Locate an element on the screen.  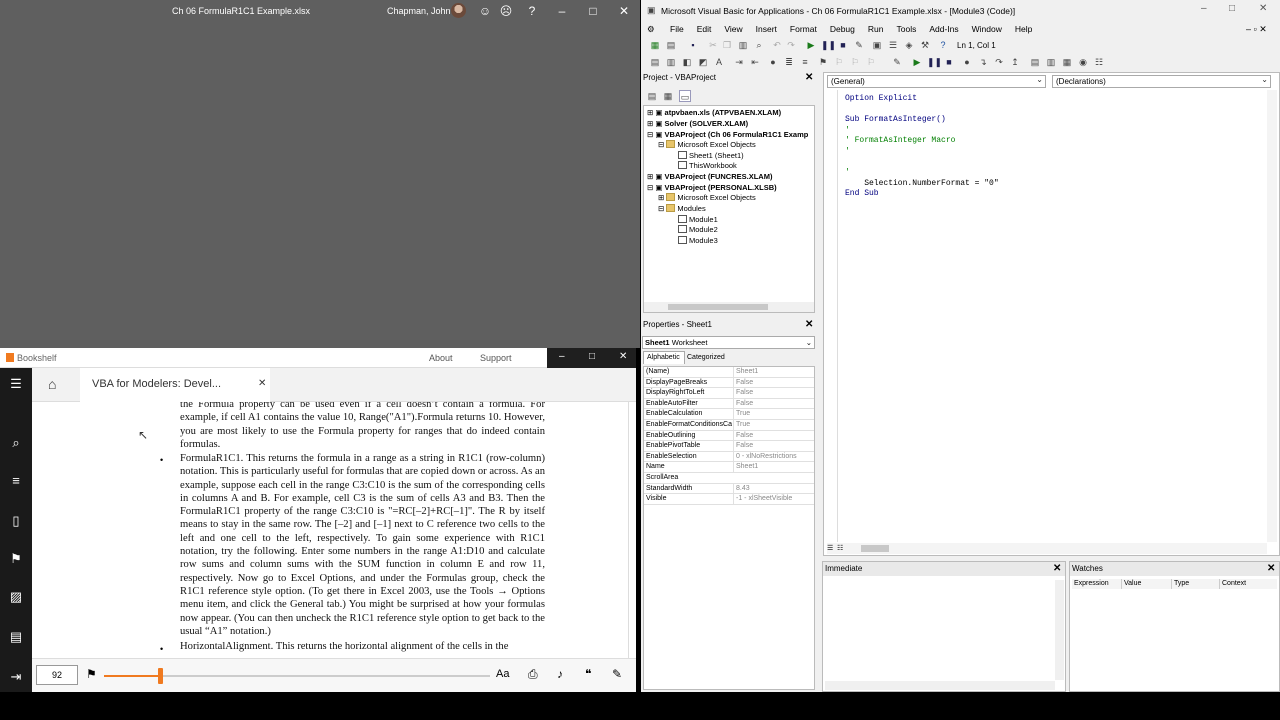
design-mode-icon: ✎ is located at coordinates (859, 45).